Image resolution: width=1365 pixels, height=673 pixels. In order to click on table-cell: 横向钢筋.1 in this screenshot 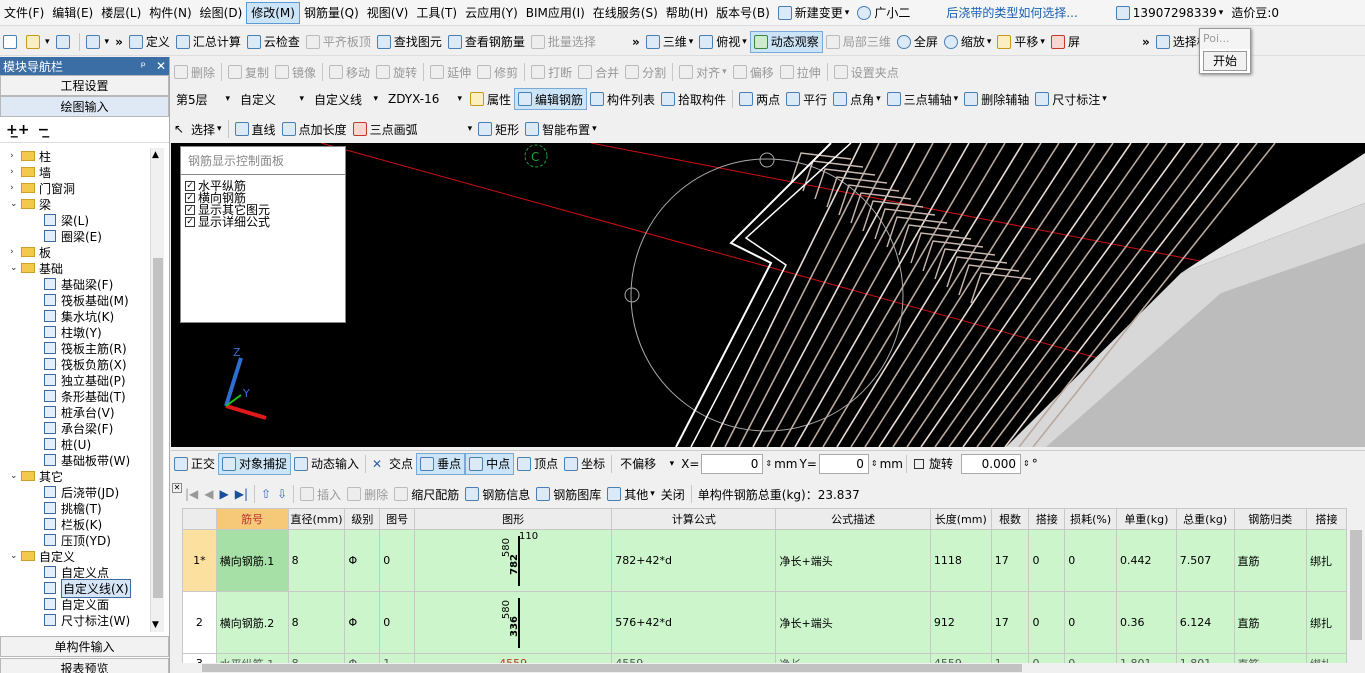, I will do `click(252, 560)`.